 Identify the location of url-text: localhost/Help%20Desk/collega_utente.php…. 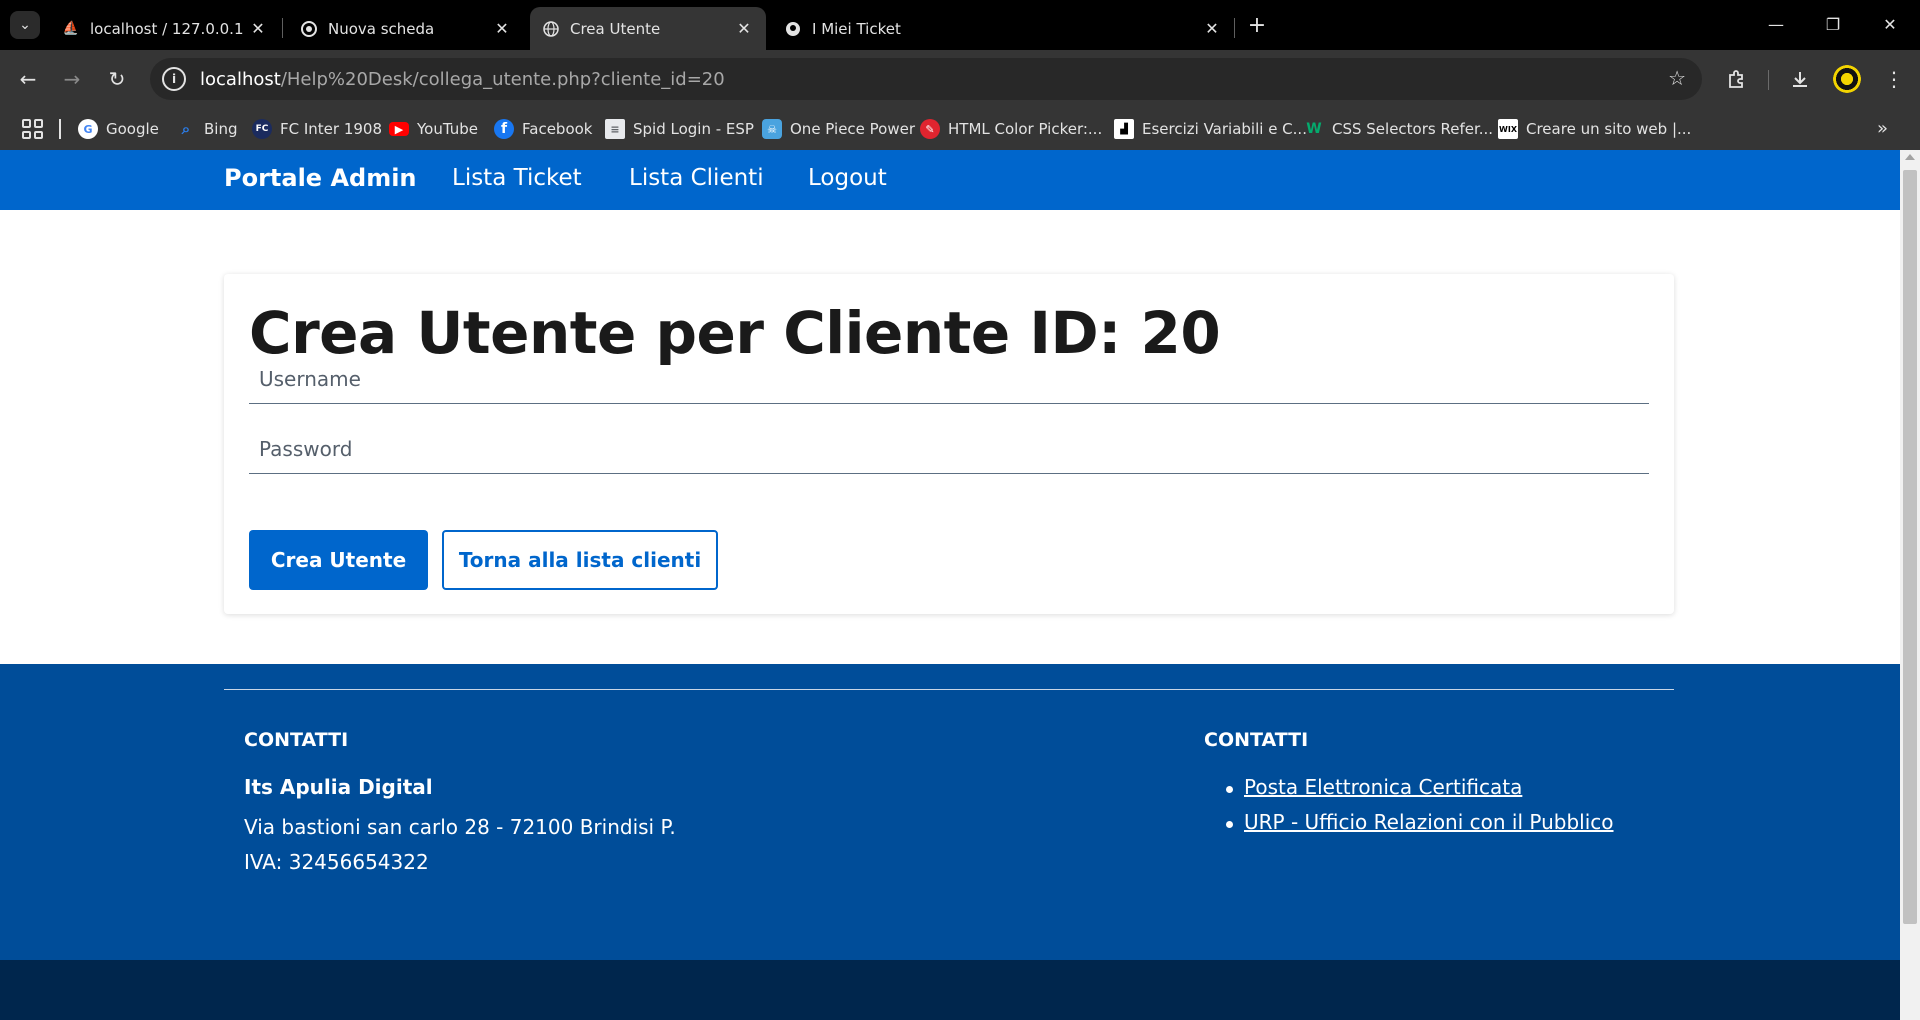
(462, 79).